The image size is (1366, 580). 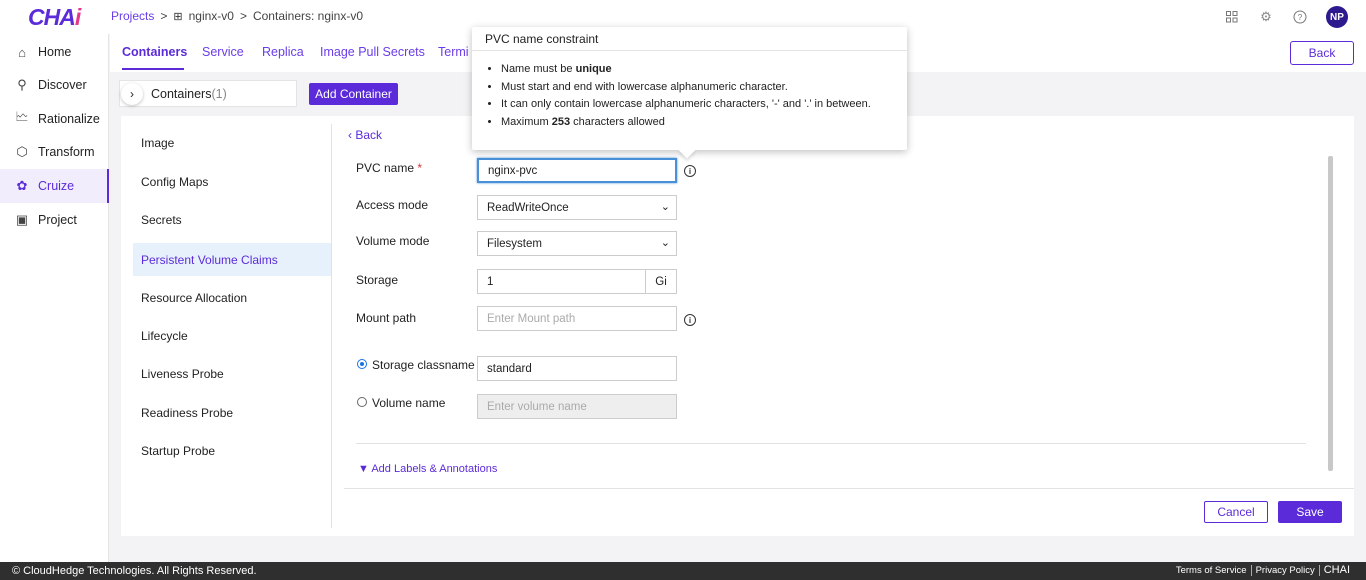 What do you see at coordinates (1337, 17) in the screenshot?
I see `avatar: NP` at bounding box center [1337, 17].